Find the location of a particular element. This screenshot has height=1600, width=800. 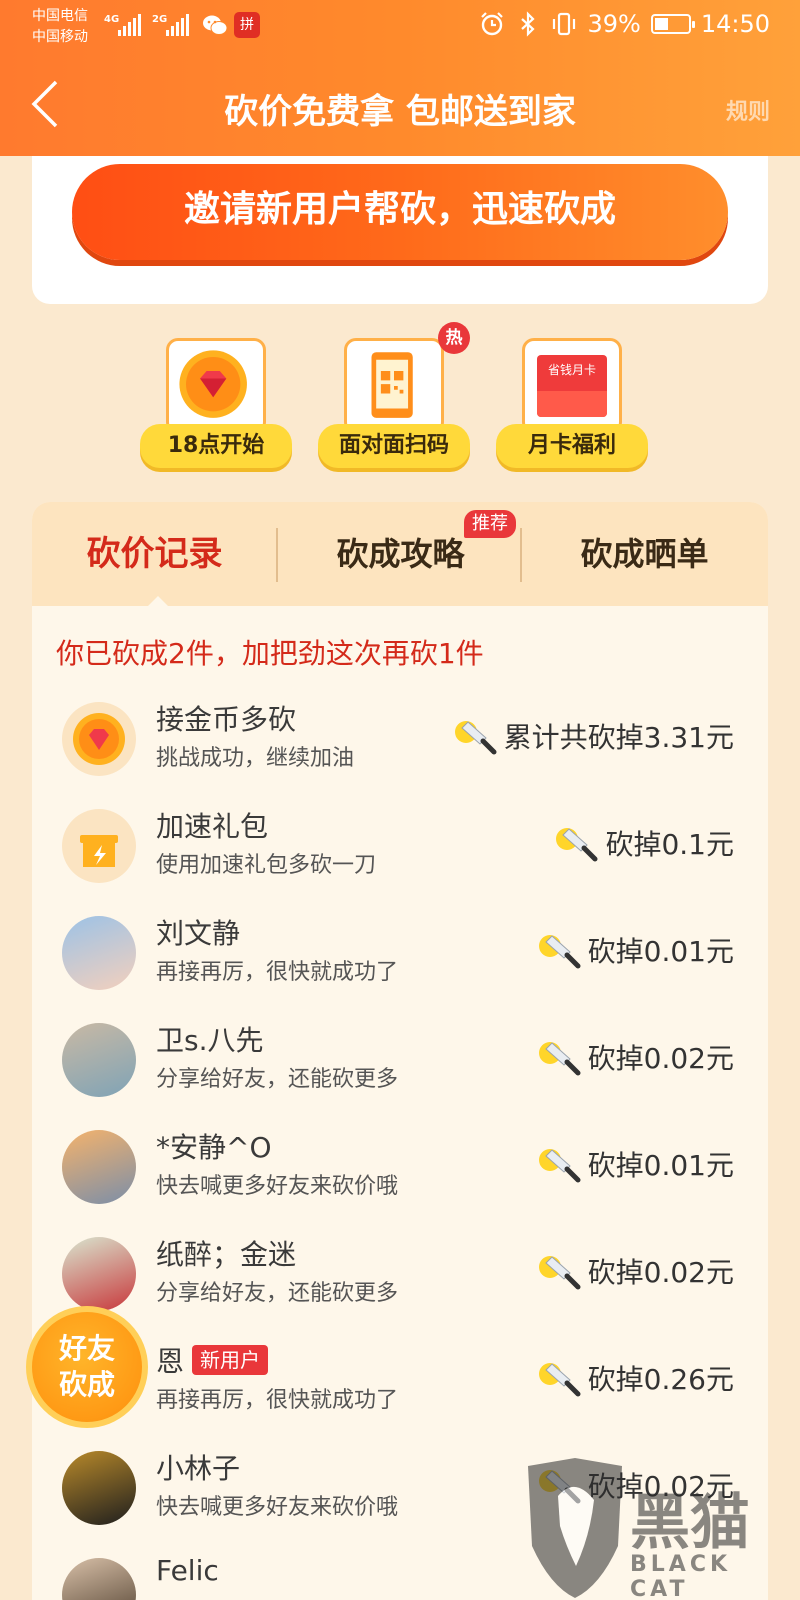

page-title: 砍价免费拿 包邮送到家 is located at coordinates (400, 112).